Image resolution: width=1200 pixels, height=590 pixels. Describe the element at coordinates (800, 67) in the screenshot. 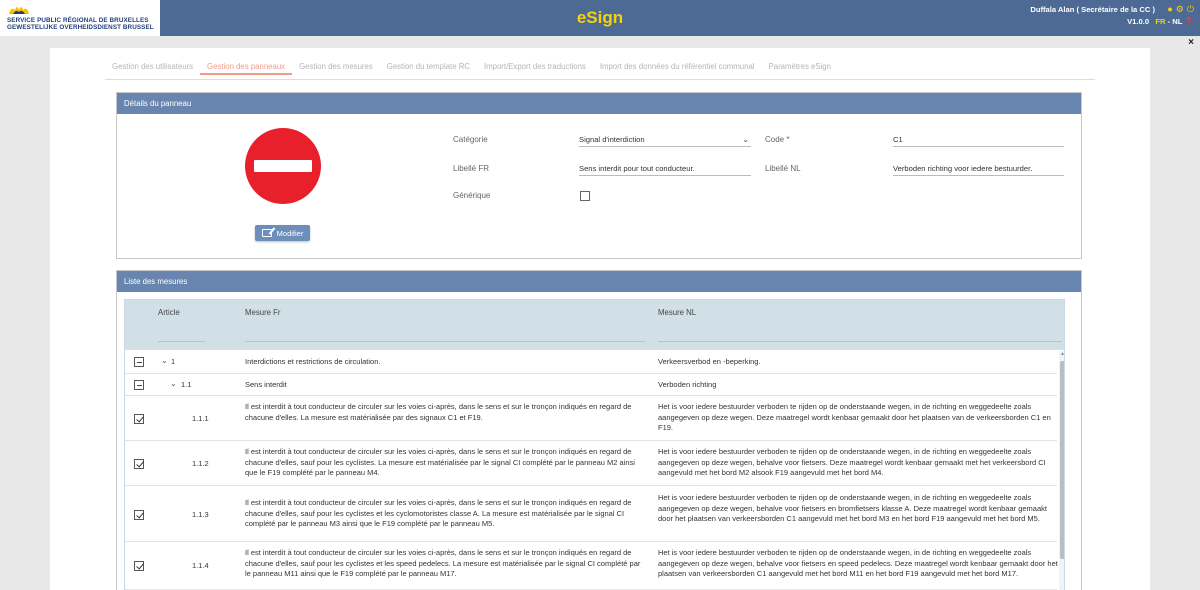

I see `tab-settings: Paramètres eSign` at that location.